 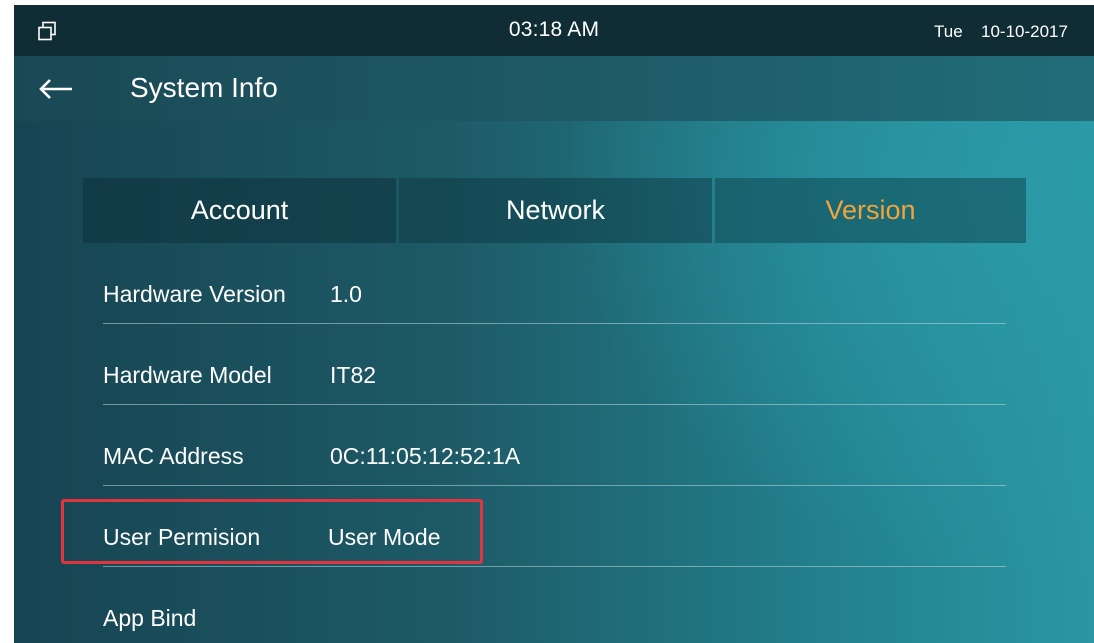 What do you see at coordinates (1024, 31) in the screenshot?
I see `status-date: 10-10-2017` at bounding box center [1024, 31].